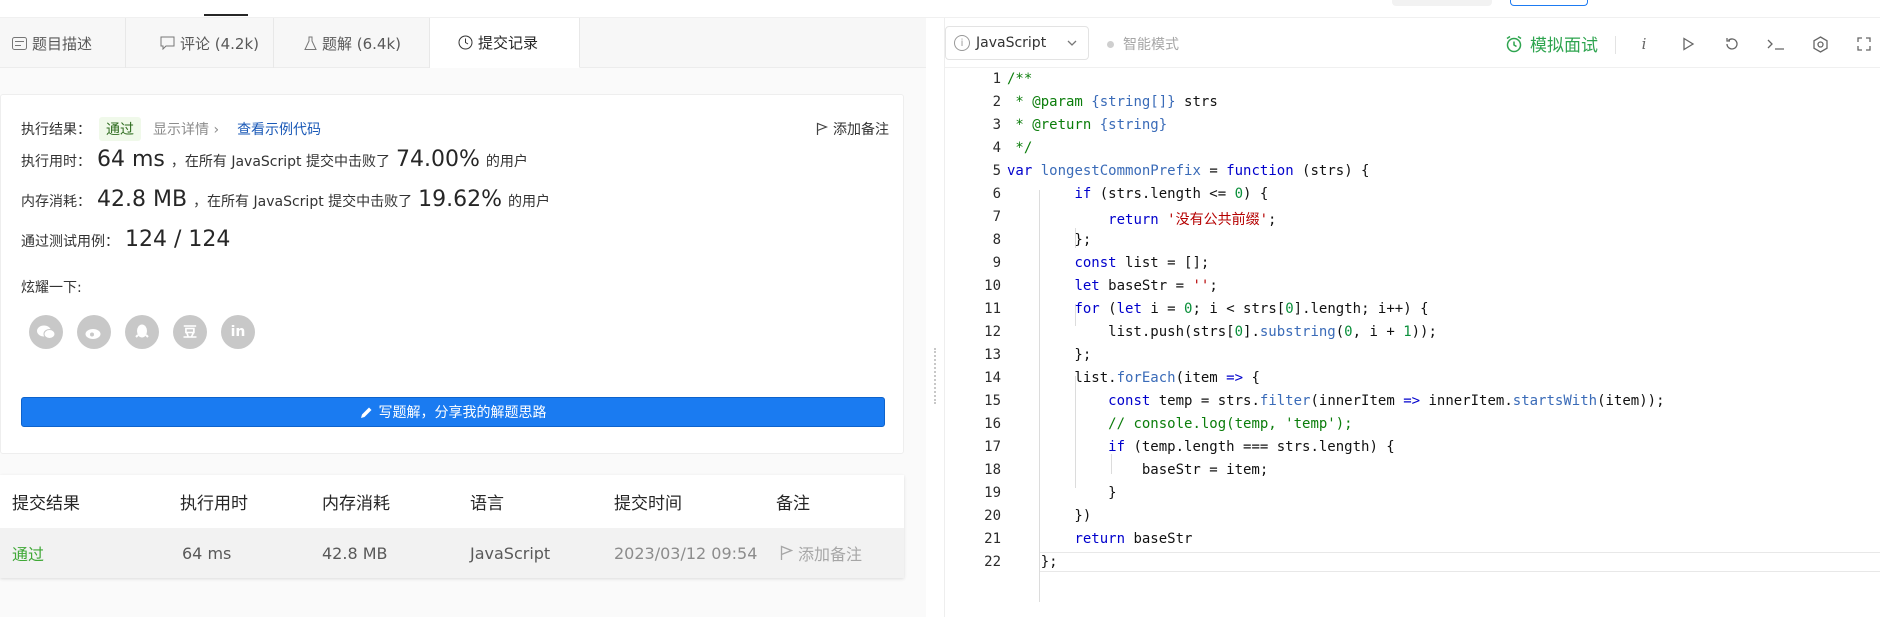 The width and height of the screenshot is (1880, 617). What do you see at coordinates (120, 129) in the screenshot?
I see `status-badge: 通过` at bounding box center [120, 129].